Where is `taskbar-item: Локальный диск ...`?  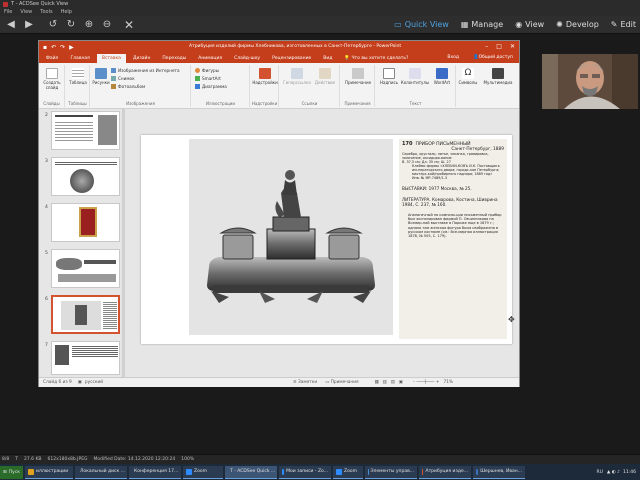 taskbar-item: Локальный диск ... is located at coordinates (101, 472).